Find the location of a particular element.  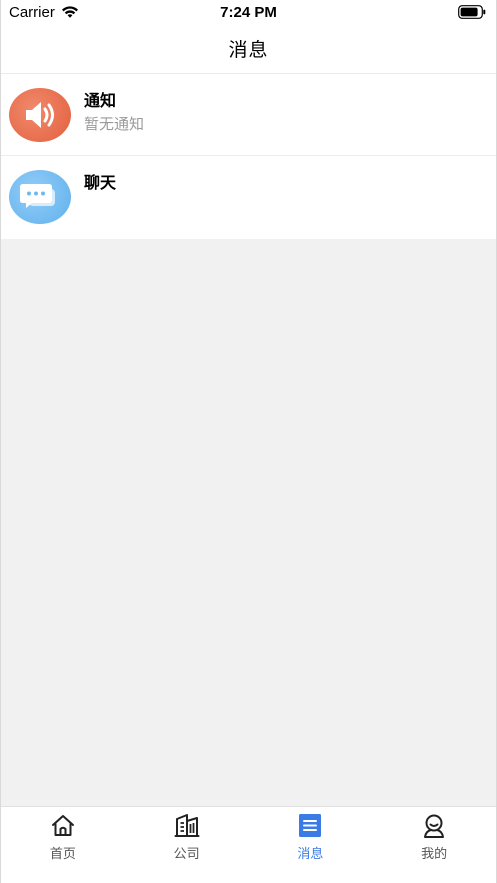

carrier-label: Carrier is located at coordinates (32, 12).